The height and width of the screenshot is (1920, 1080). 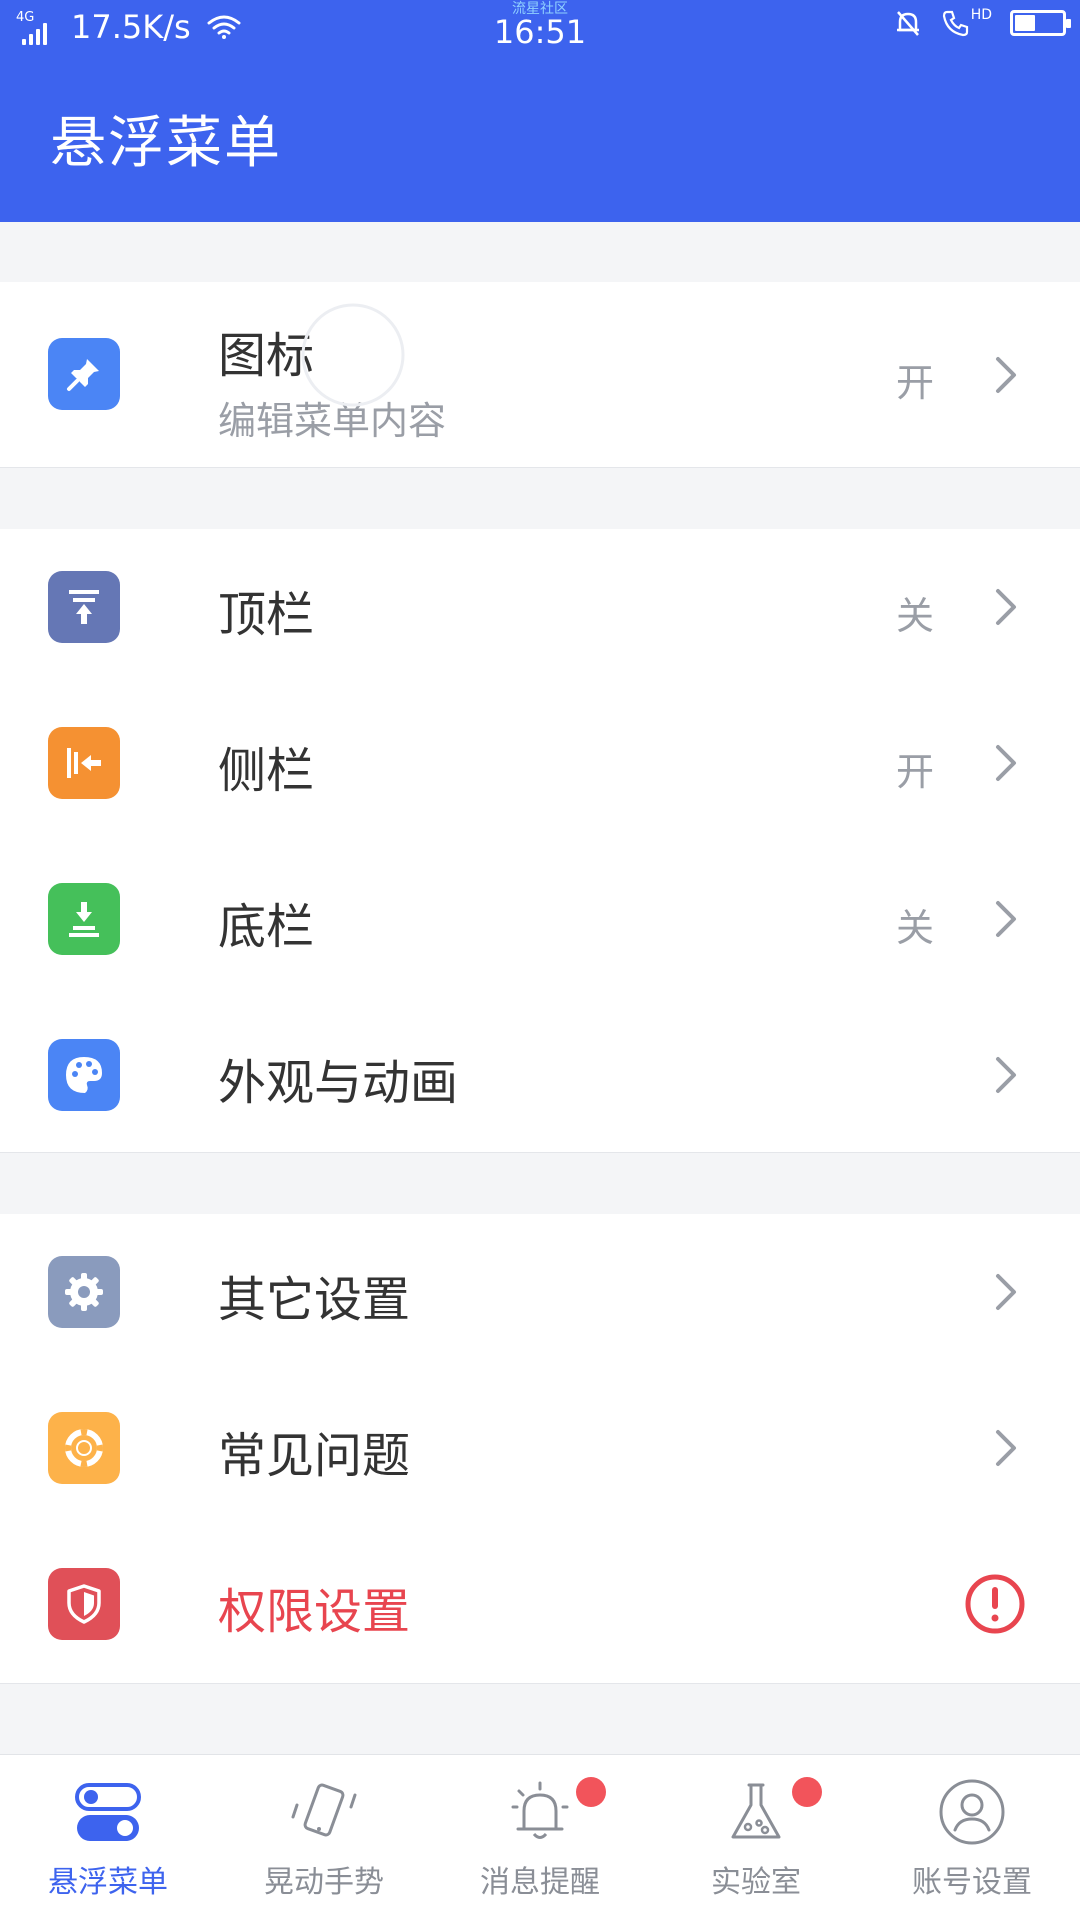 I want to click on row-side-bar-value: 开, so click(x=914, y=772).